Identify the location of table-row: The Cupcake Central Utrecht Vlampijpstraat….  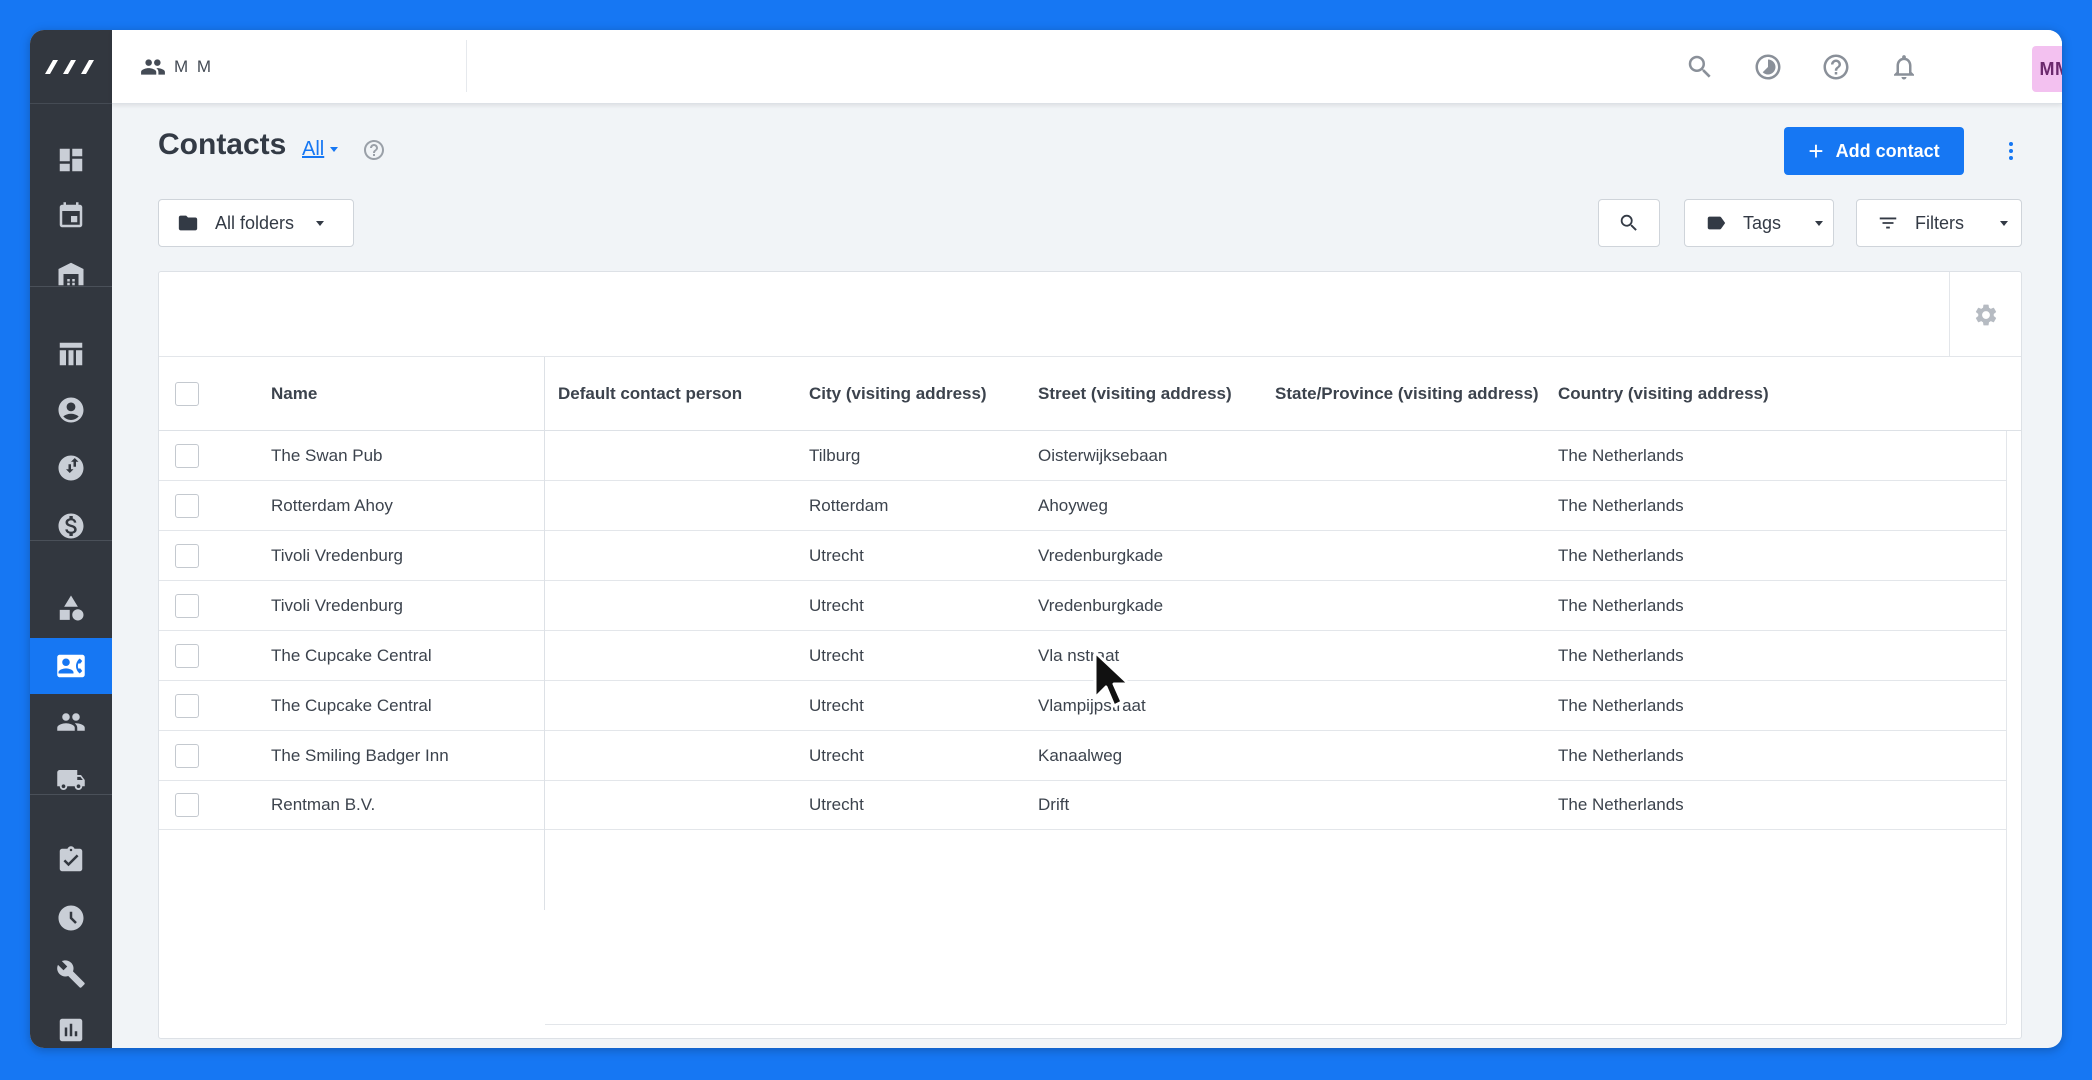
(1082, 706).